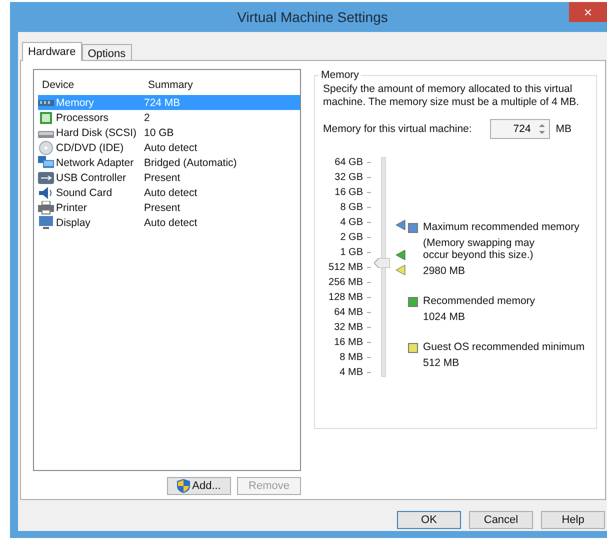  I want to click on spin-arrows-icon, so click(541, 129).